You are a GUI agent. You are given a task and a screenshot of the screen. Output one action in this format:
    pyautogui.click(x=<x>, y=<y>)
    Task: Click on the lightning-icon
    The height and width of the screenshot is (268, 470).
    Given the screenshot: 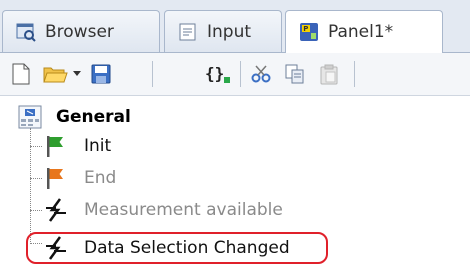 What is the action you would take?
    pyautogui.click(x=57, y=210)
    